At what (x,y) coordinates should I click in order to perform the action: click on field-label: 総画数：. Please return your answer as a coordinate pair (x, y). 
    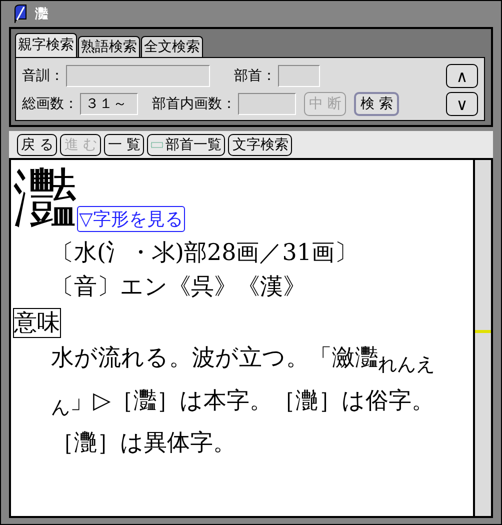
    Looking at the image, I should click on (50, 104).